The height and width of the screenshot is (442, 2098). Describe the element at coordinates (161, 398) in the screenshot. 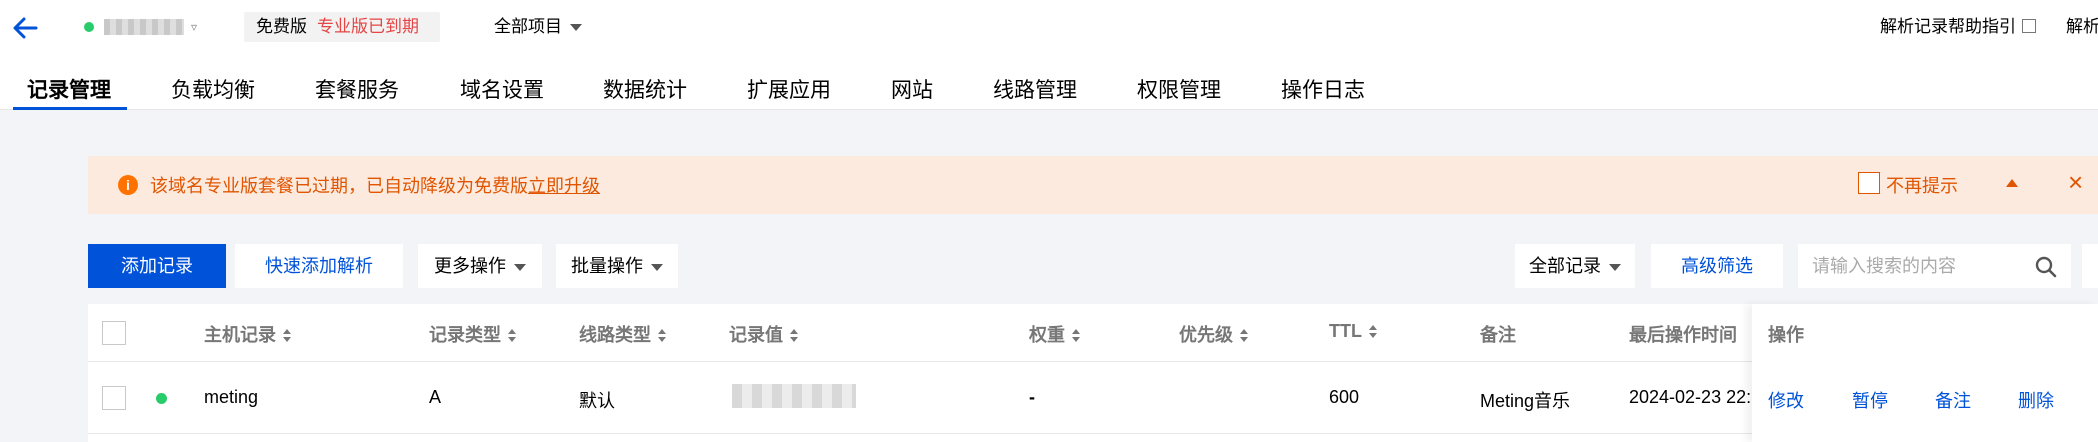

I see `record-status-dot` at that location.